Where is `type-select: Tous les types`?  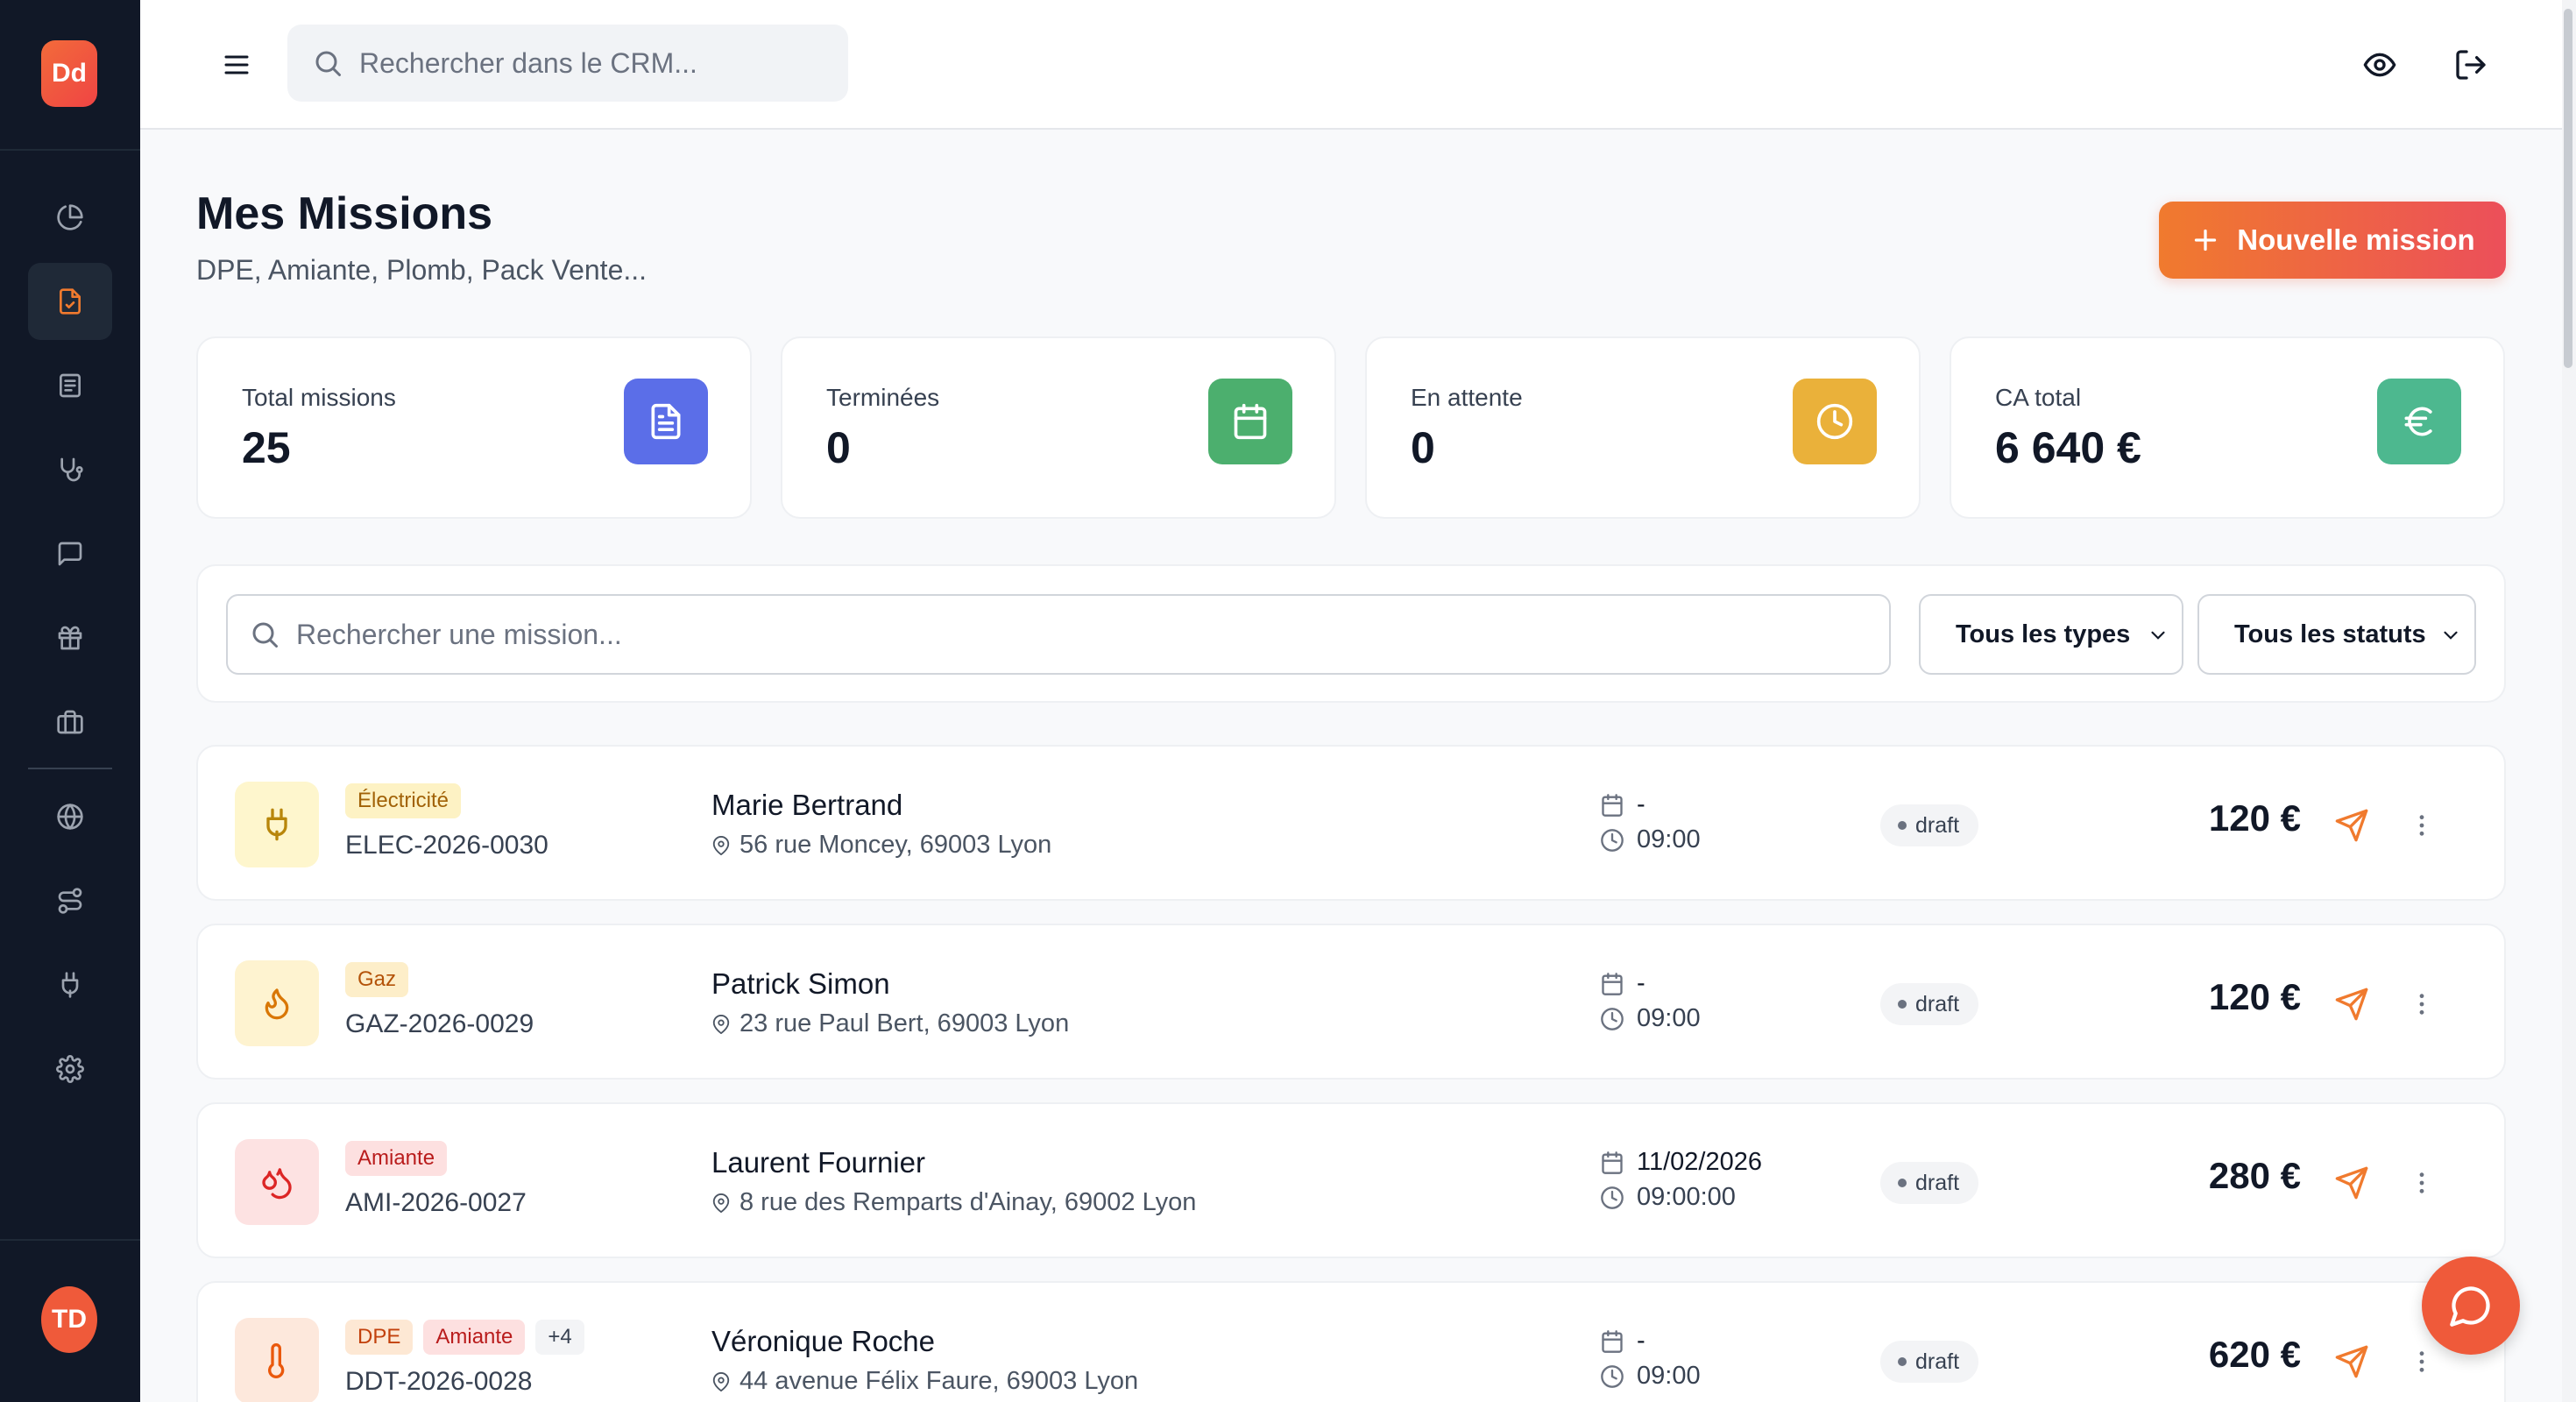
type-select: Tous les types is located at coordinates (2051, 634).